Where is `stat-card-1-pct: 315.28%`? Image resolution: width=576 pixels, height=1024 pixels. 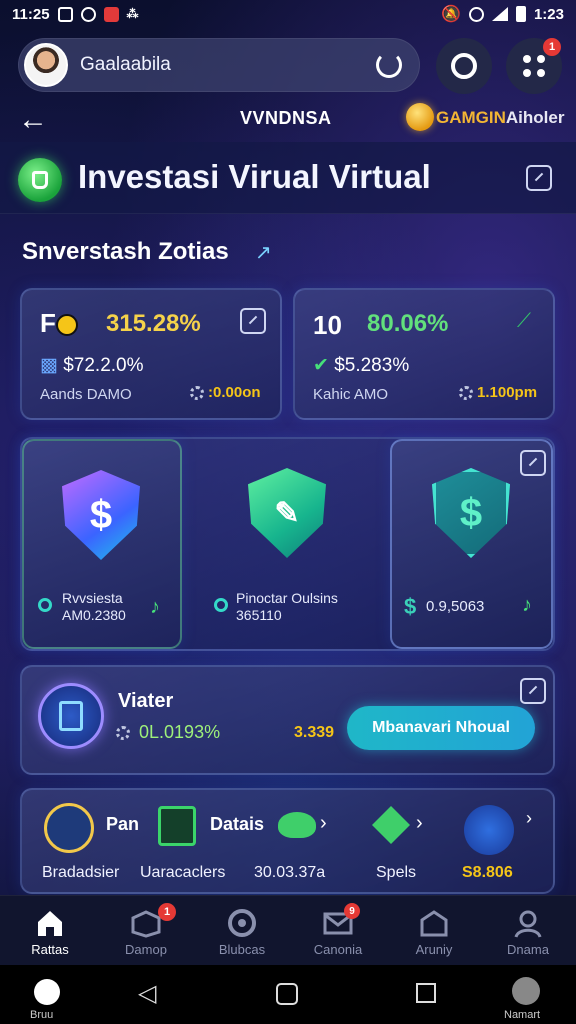 stat-card-1-pct: 315.28% is located at coordinates (153, 323).